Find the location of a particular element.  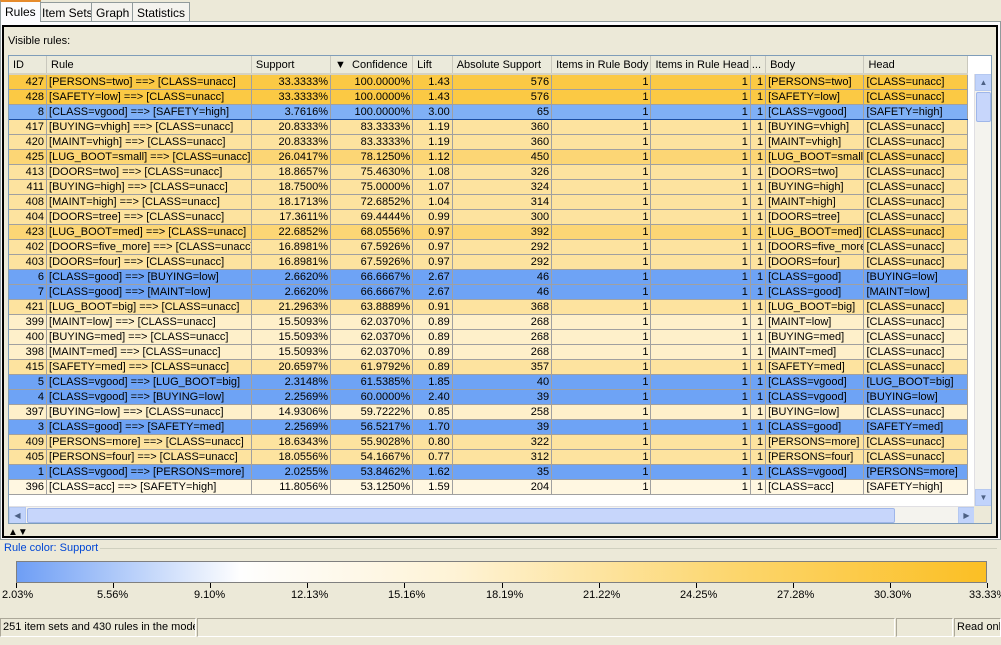

tab-item-sets: Item Sets is located at coordinates (67, 12).